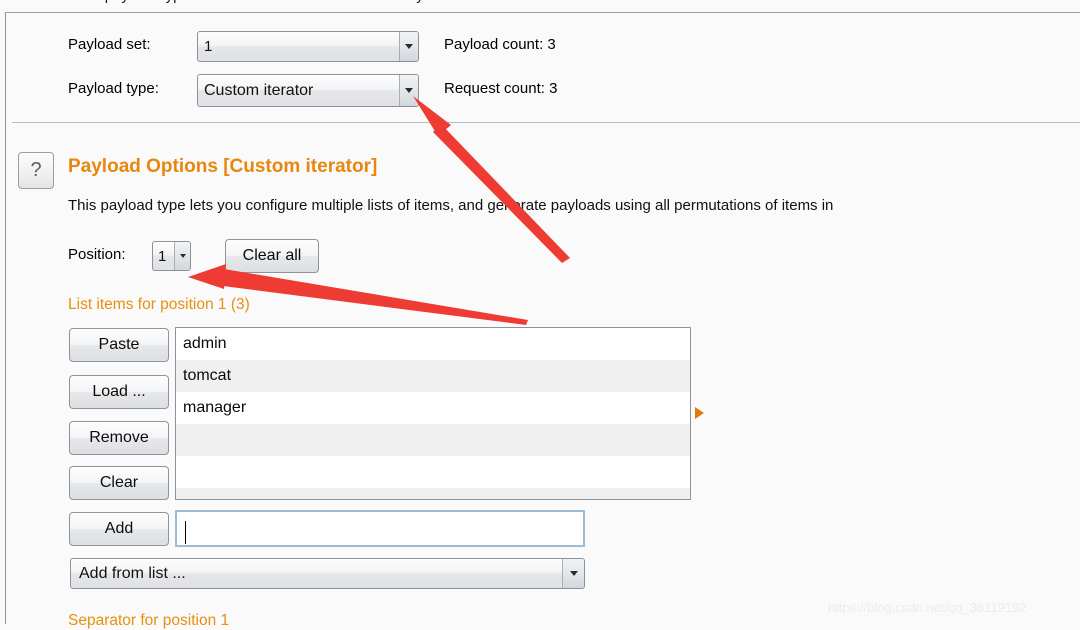 Image resolution: width=1080 pixels, height=630 pixels. Describe the element at coordinates (119, 438) in the screenshot. I see `remove-button: Remove` at that location.